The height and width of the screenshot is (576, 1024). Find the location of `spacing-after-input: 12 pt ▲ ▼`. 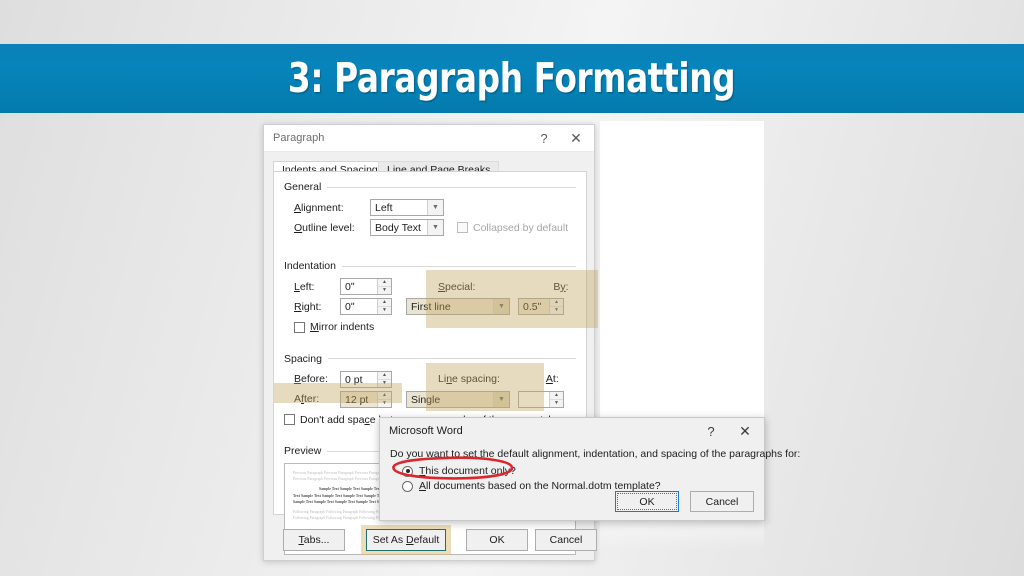

spacing-after-input: 12 pt ▲ ▼ is located at coordinates (366, 399).